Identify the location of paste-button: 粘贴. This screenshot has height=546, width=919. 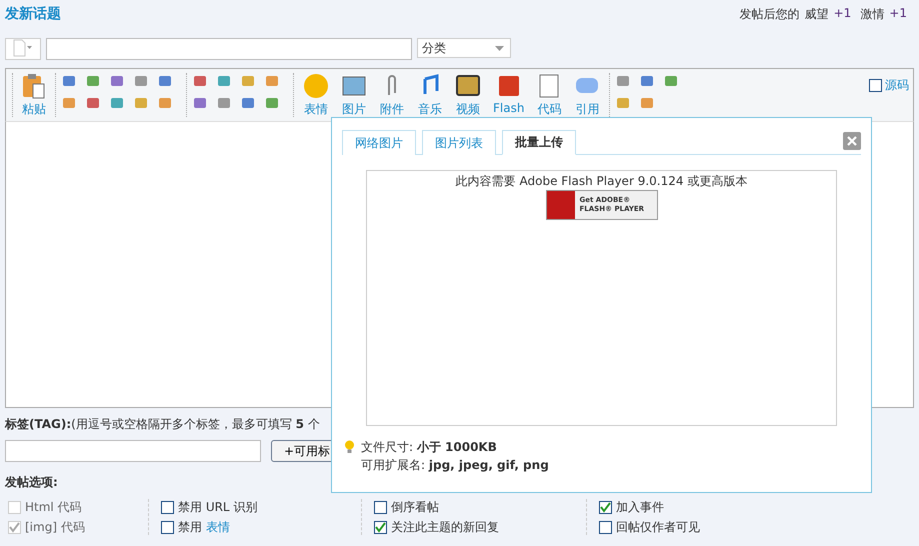
(34, 95).